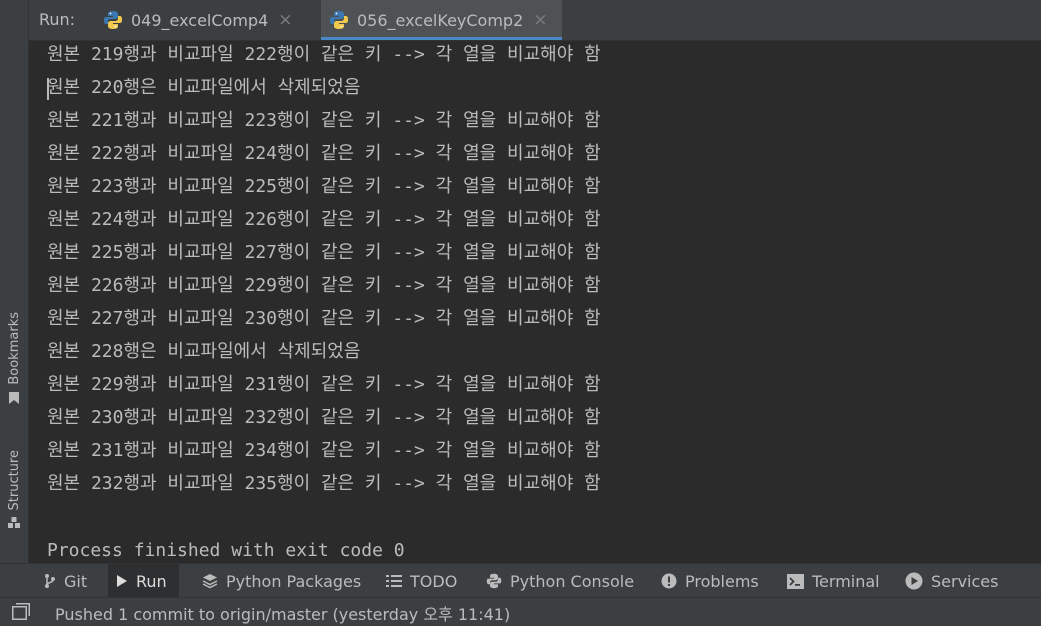 This screenshot has height=626, width=1041. What do you see at coordinates (294, 581) in the screenshot?
I see `python-packages-label: Python Packages` at bounding box center [294, 581].